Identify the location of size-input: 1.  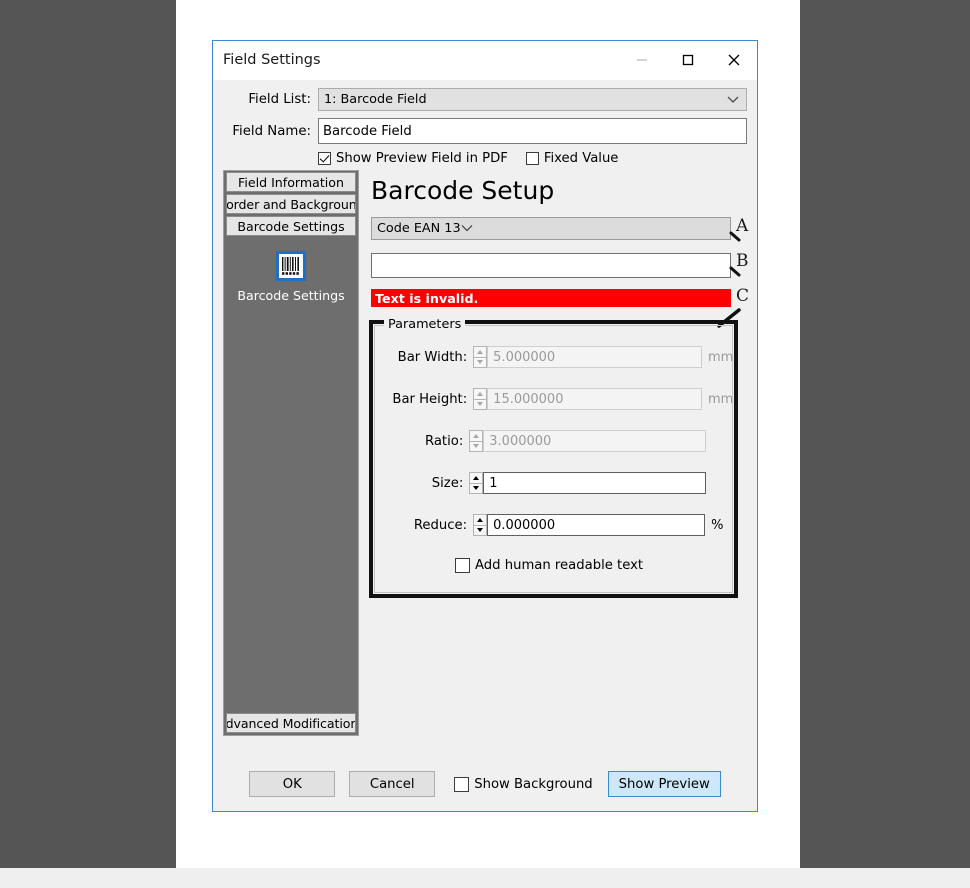
(594, 483).